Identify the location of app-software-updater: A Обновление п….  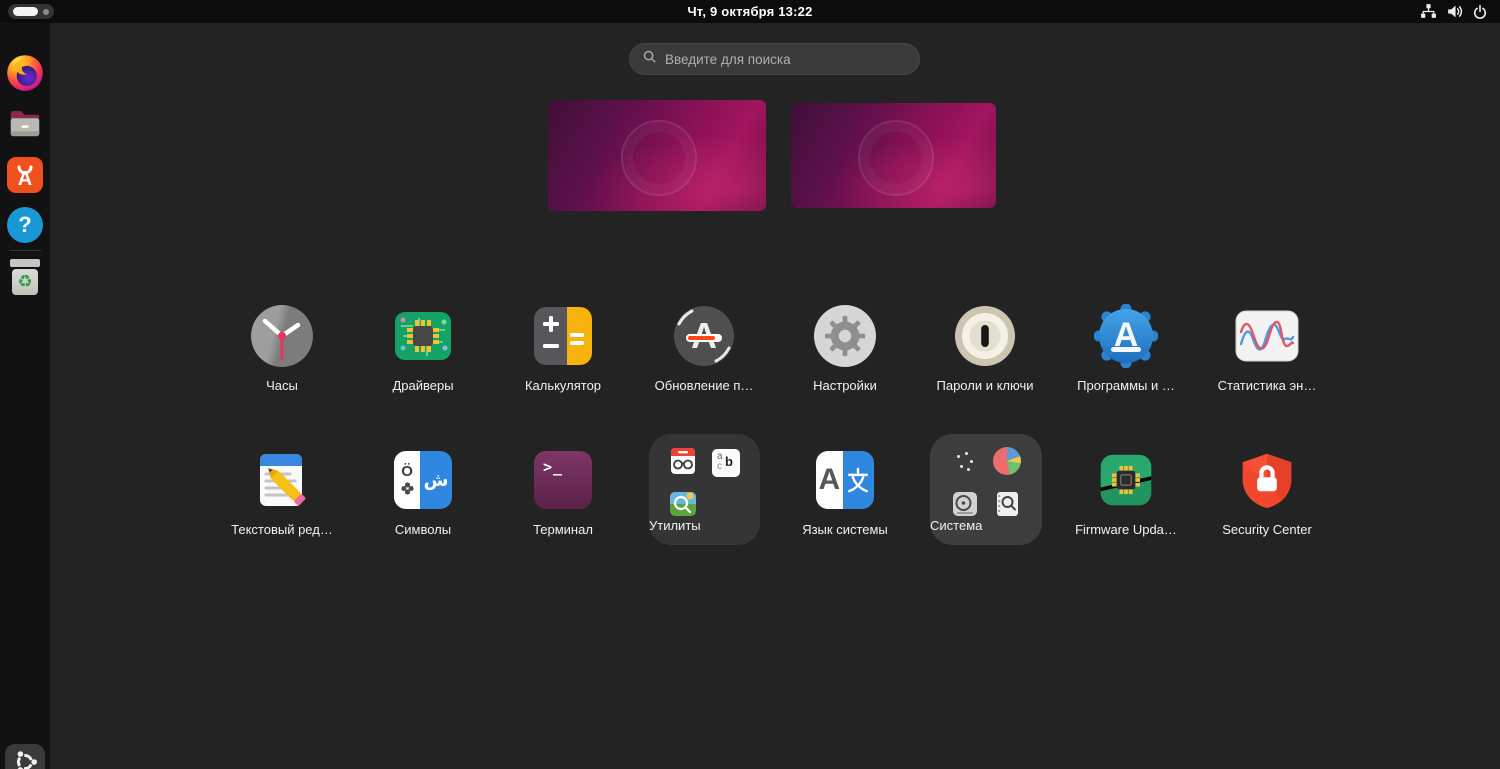
(704, 348).